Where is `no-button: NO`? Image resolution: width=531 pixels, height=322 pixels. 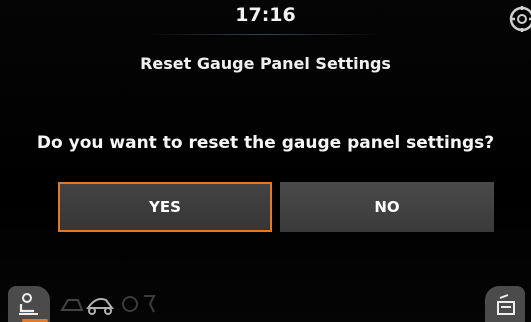 no-button: NO is located at coordinates (387, 207).